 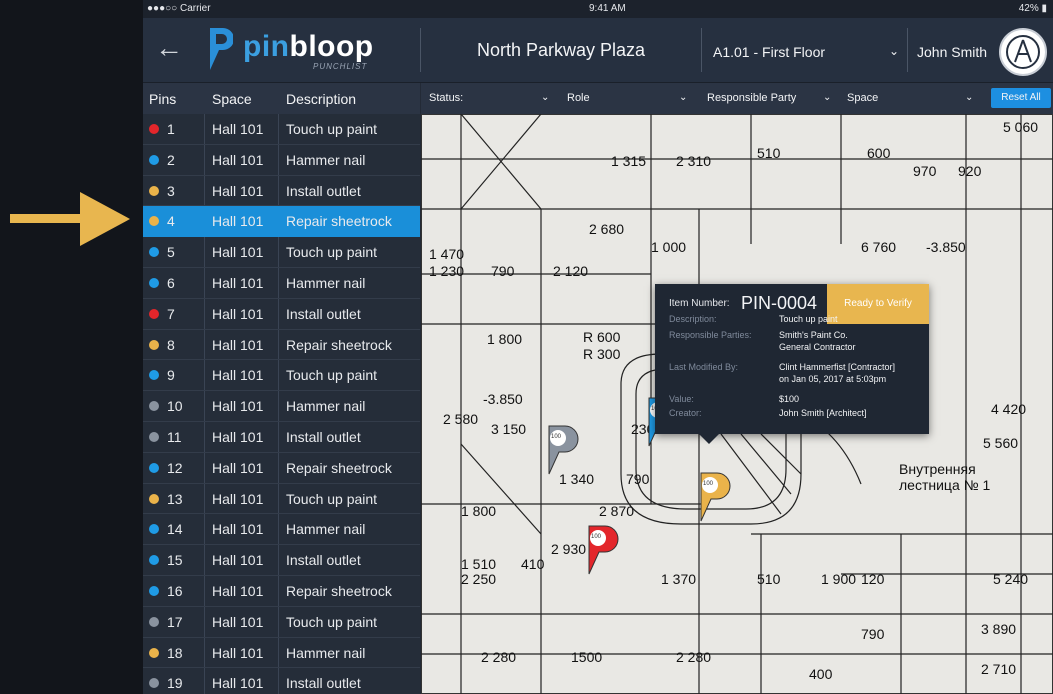 I want to click on user-name: John Smith, so click(x=952, y=52).